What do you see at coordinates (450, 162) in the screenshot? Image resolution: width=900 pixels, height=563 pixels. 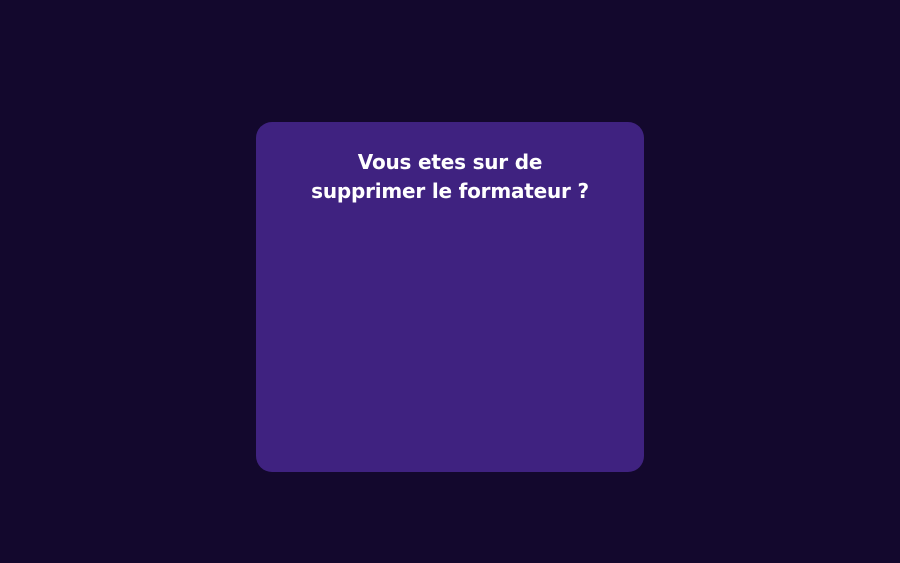 I see `dialog-title-line-1: Vous etes sur de` at bounding box center [450, 162].